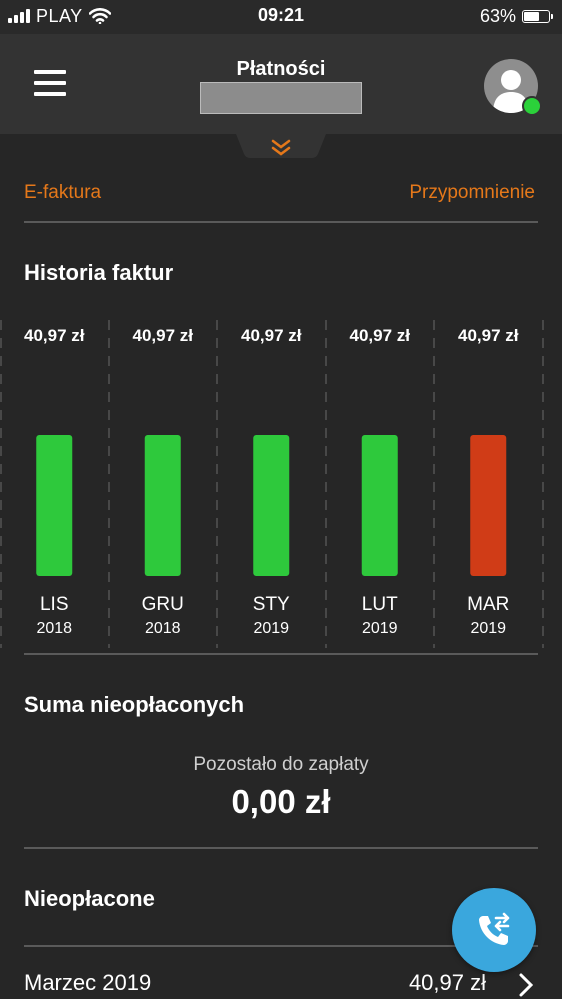 The height and width of the screenshot is (999, 562). I want to click on remaining-label: Pozostało do zapłaty, so click(281, 764).